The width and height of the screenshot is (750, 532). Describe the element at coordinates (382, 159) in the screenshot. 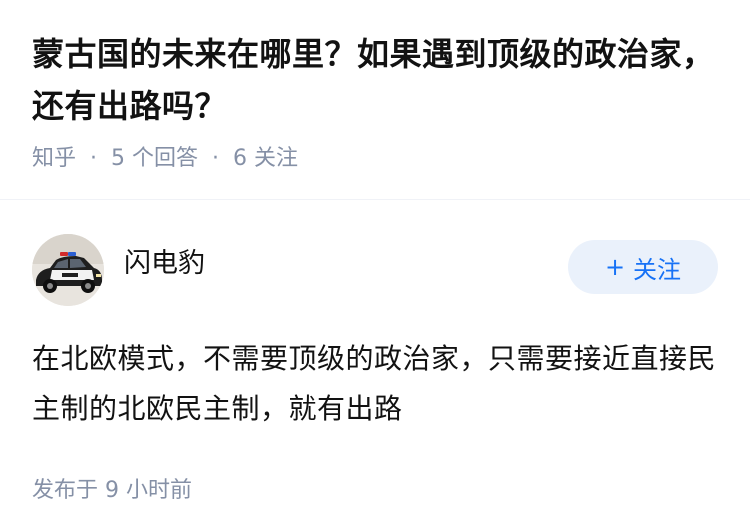

I see `question-meta: 知乎 · 5 个回答 · 6 关注` at that location.